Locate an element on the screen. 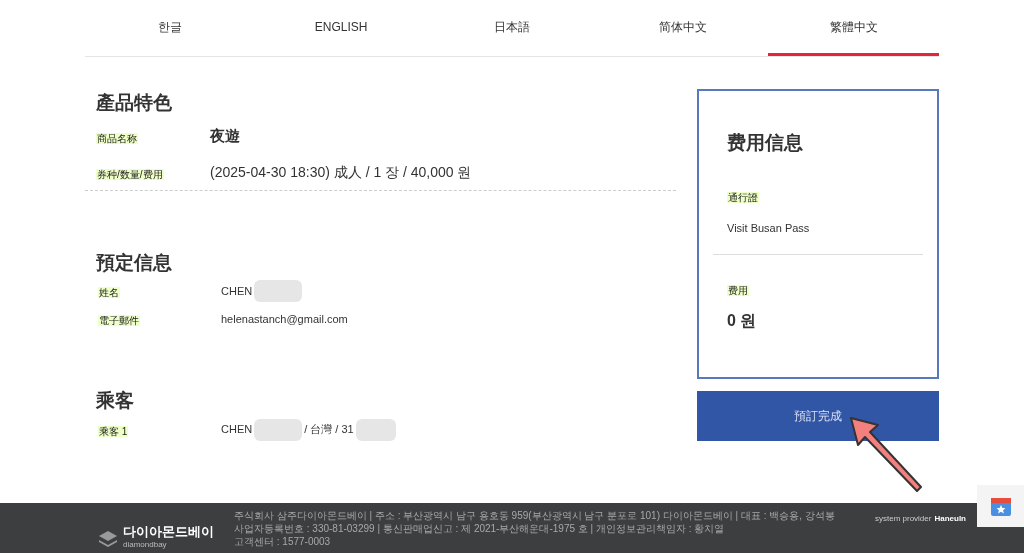  field-label: 姓名 is located at coordinates (109, 292).